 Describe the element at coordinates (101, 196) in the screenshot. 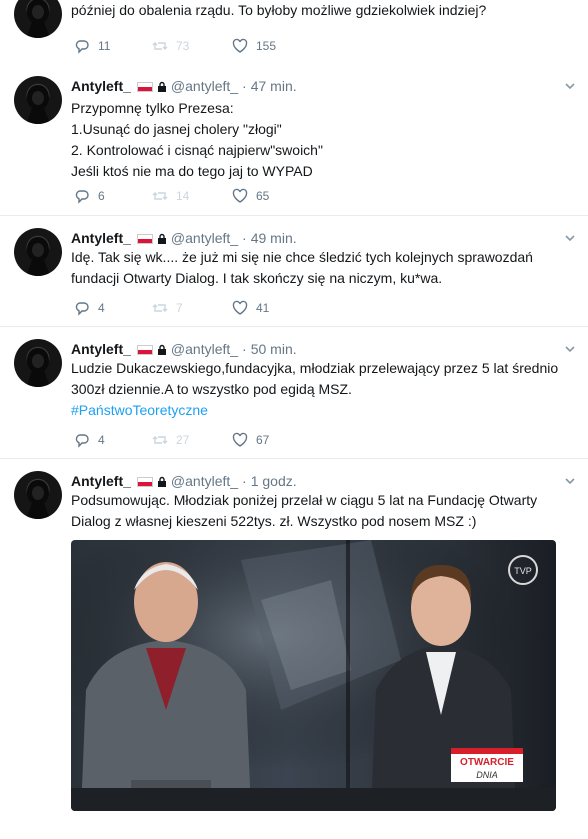

I see `reply-count: 6` at that location.